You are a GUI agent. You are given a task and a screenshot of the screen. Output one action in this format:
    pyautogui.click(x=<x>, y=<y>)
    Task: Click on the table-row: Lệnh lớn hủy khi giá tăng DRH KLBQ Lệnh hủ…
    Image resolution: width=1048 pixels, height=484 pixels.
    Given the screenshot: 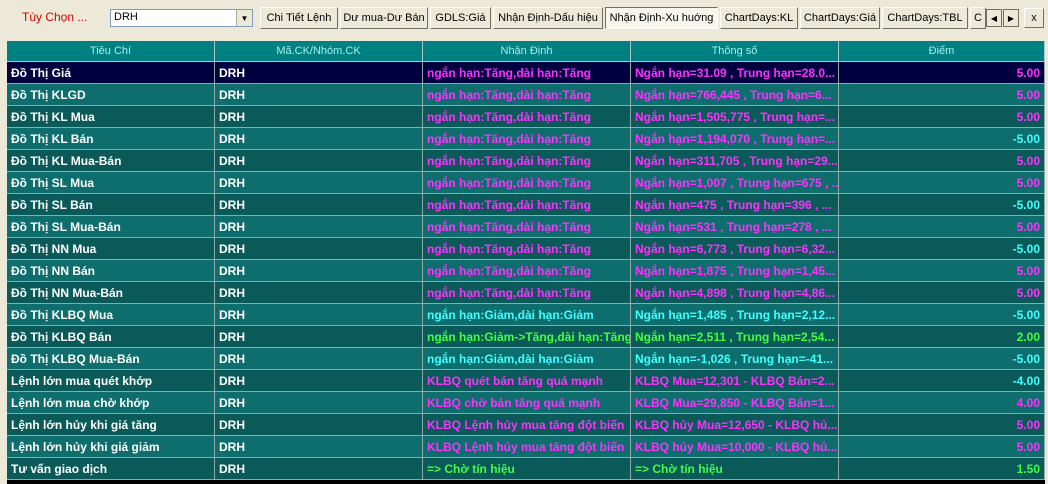 What is the action you would take?
    pyautogui.click(x=526, y=425)
    